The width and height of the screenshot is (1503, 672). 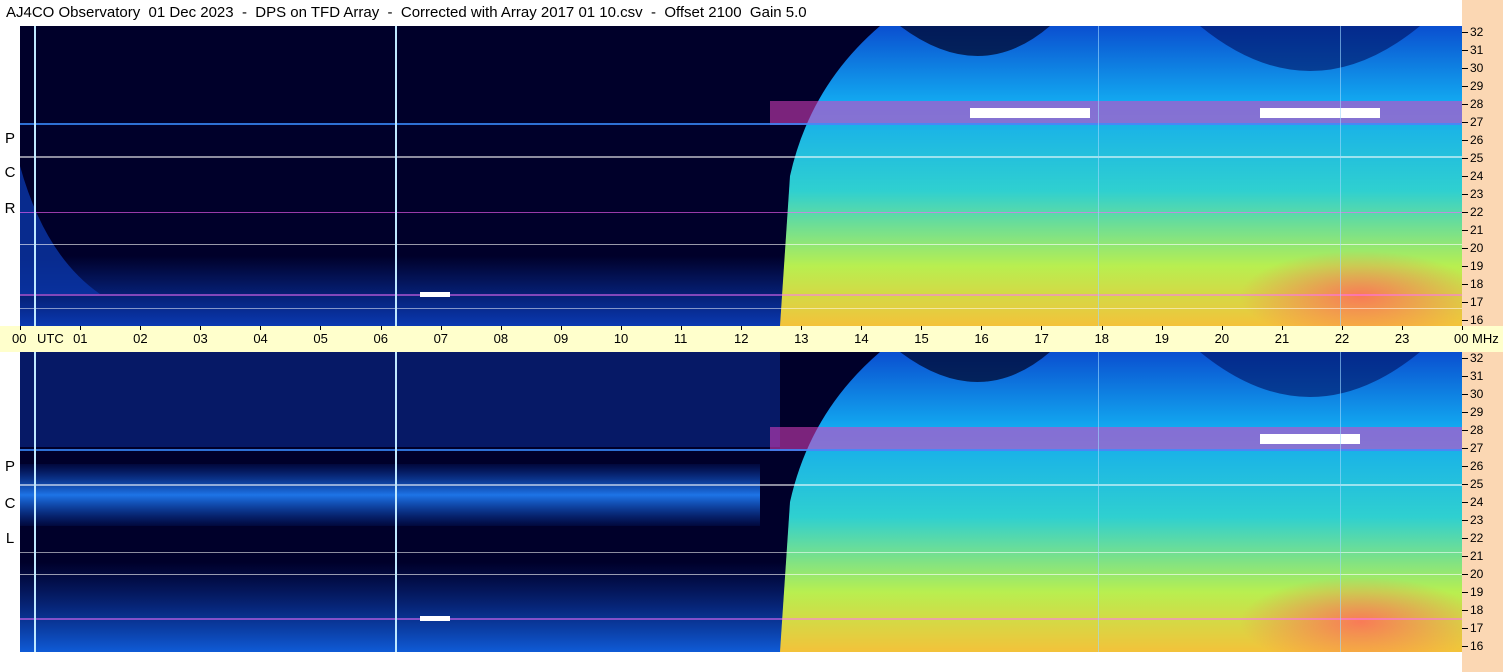 I want to click on time-label: 17, so click(x=1041, y=338).